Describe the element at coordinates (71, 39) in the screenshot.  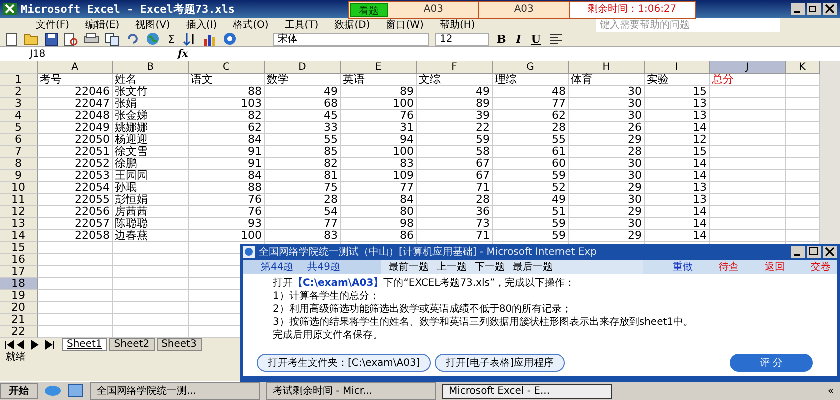
I see `print-preview-icon` at that location.